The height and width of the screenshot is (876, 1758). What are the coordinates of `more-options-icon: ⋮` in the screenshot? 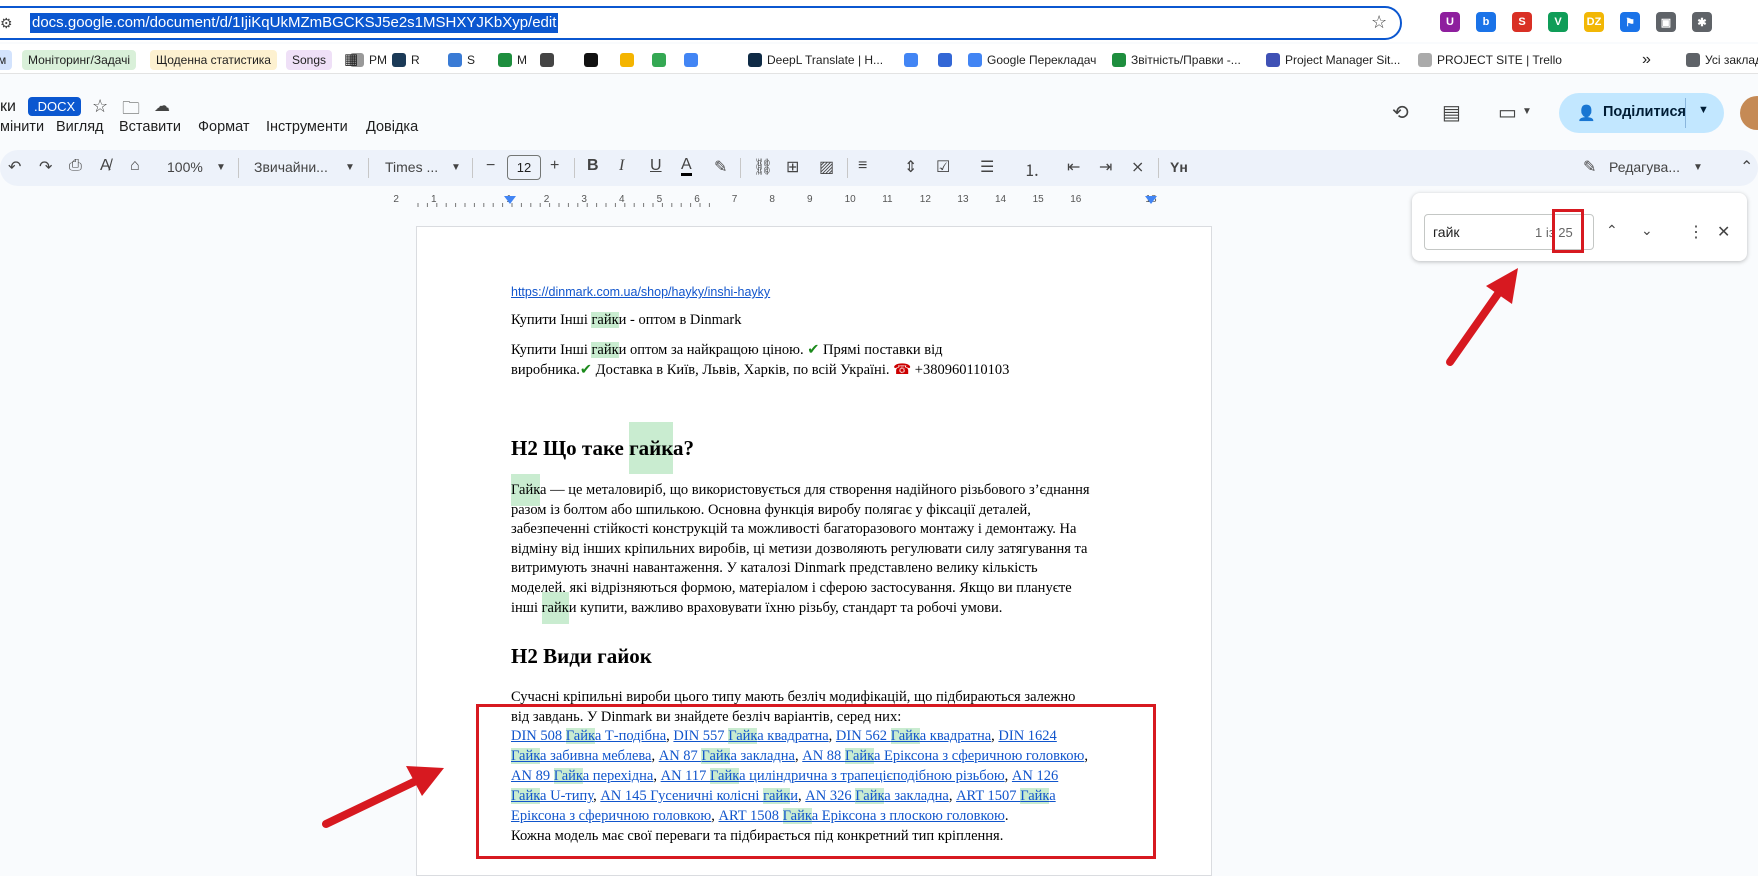 It's located at (1696, 232).